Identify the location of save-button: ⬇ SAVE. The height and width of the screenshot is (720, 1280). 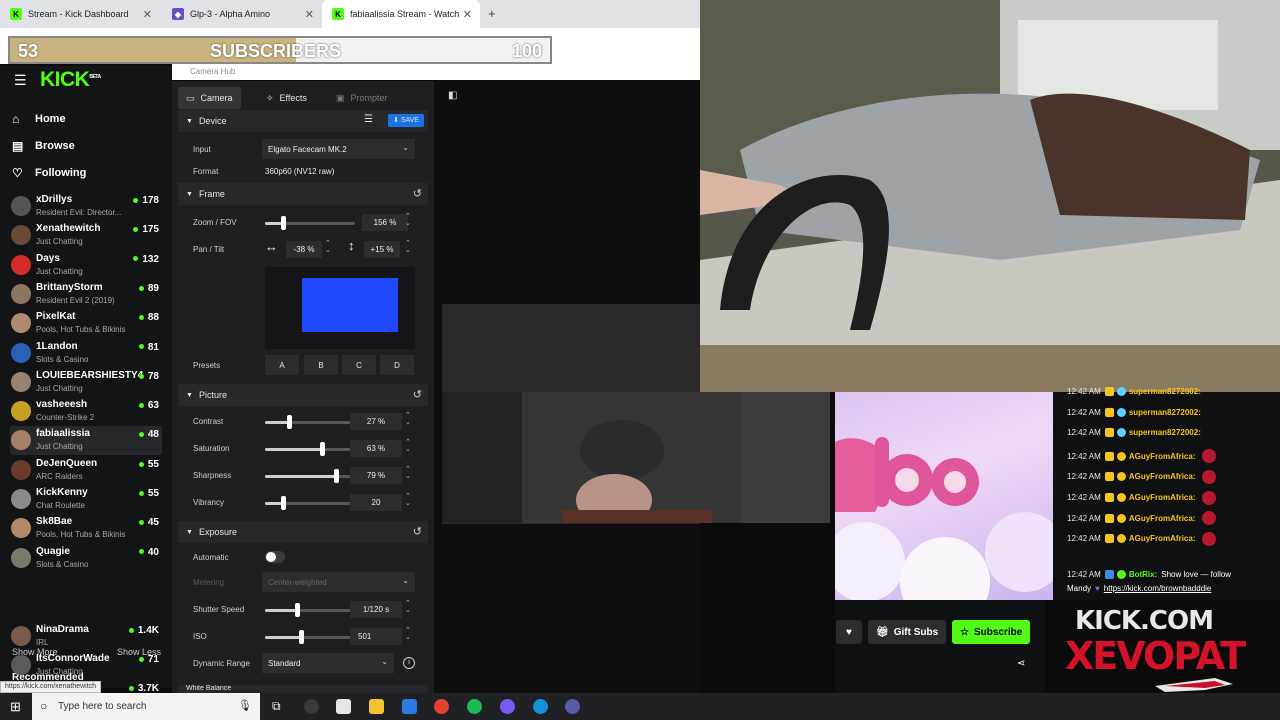
(406, 120).